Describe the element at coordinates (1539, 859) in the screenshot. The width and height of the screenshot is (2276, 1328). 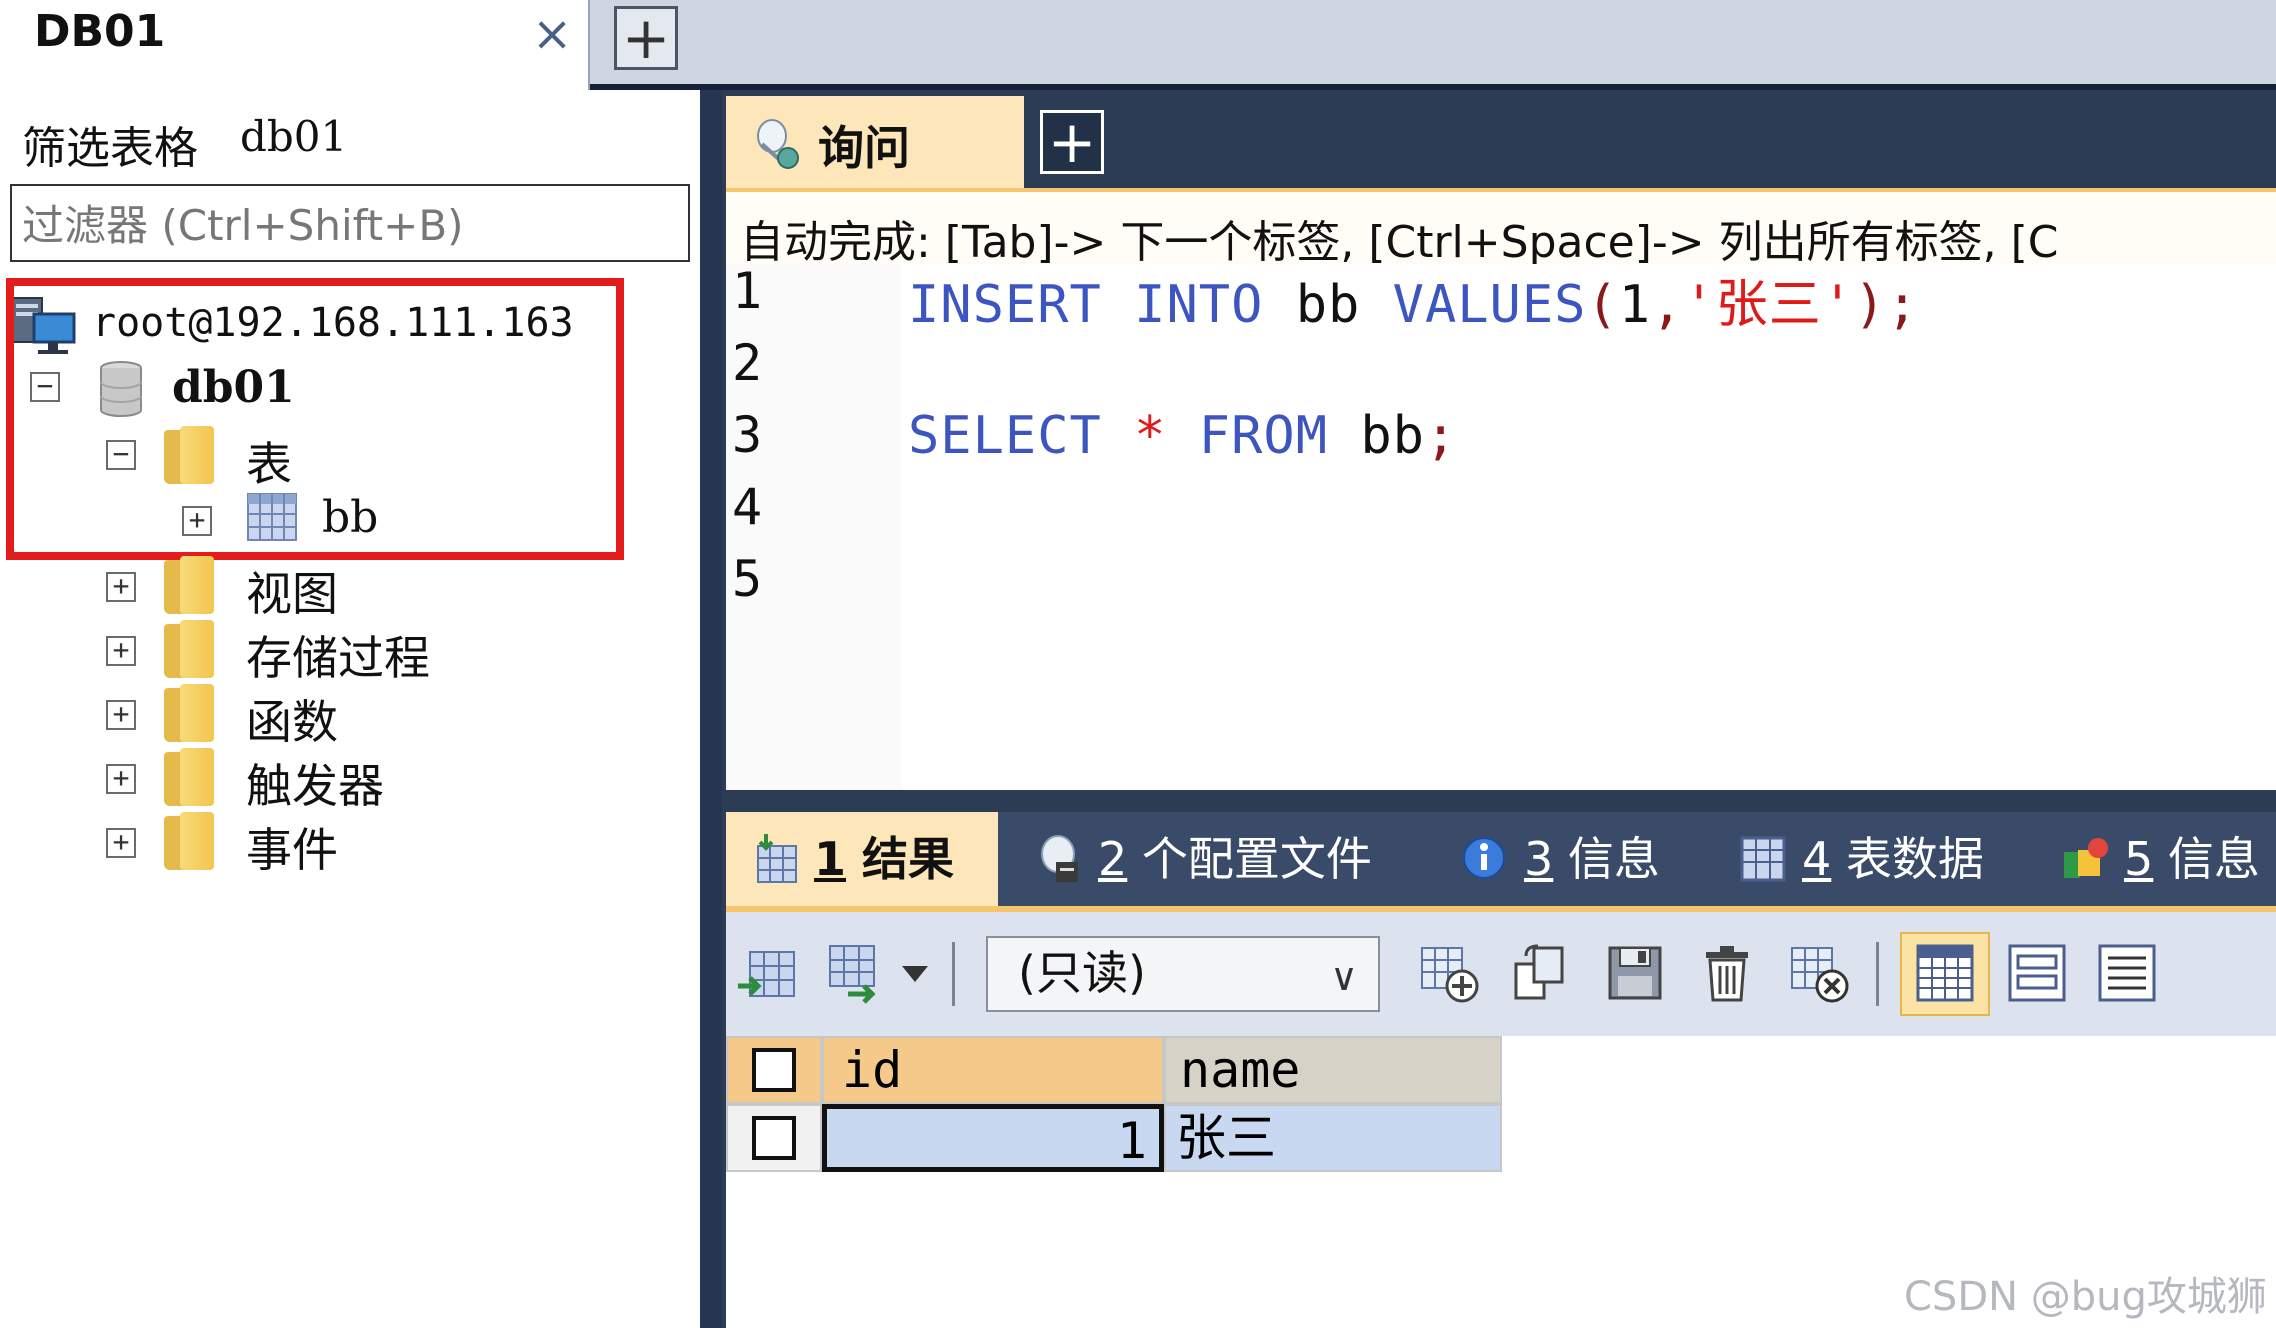
I see `tab-messages-number: 3` at that location.